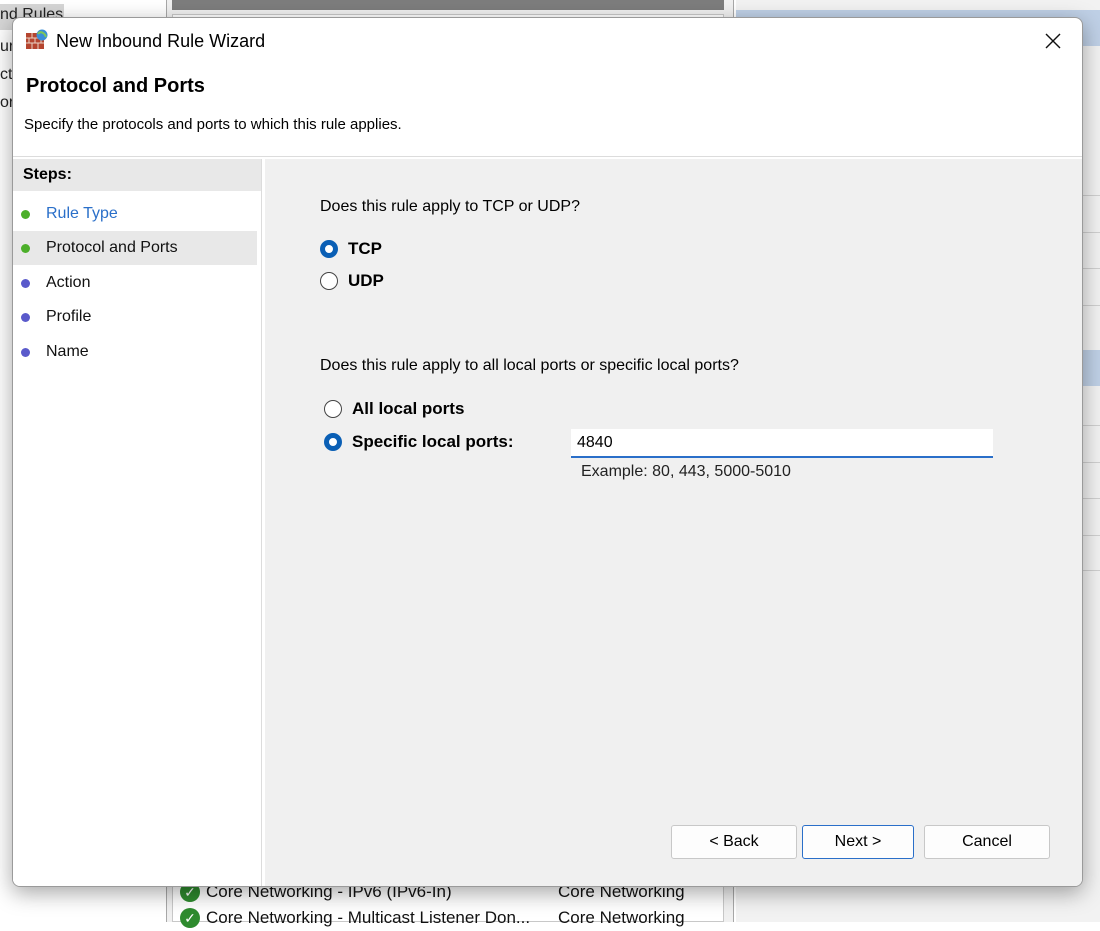  Describe the element at coordinates (68, 282) in the screenshot. I see `step-label: Action` at that location.